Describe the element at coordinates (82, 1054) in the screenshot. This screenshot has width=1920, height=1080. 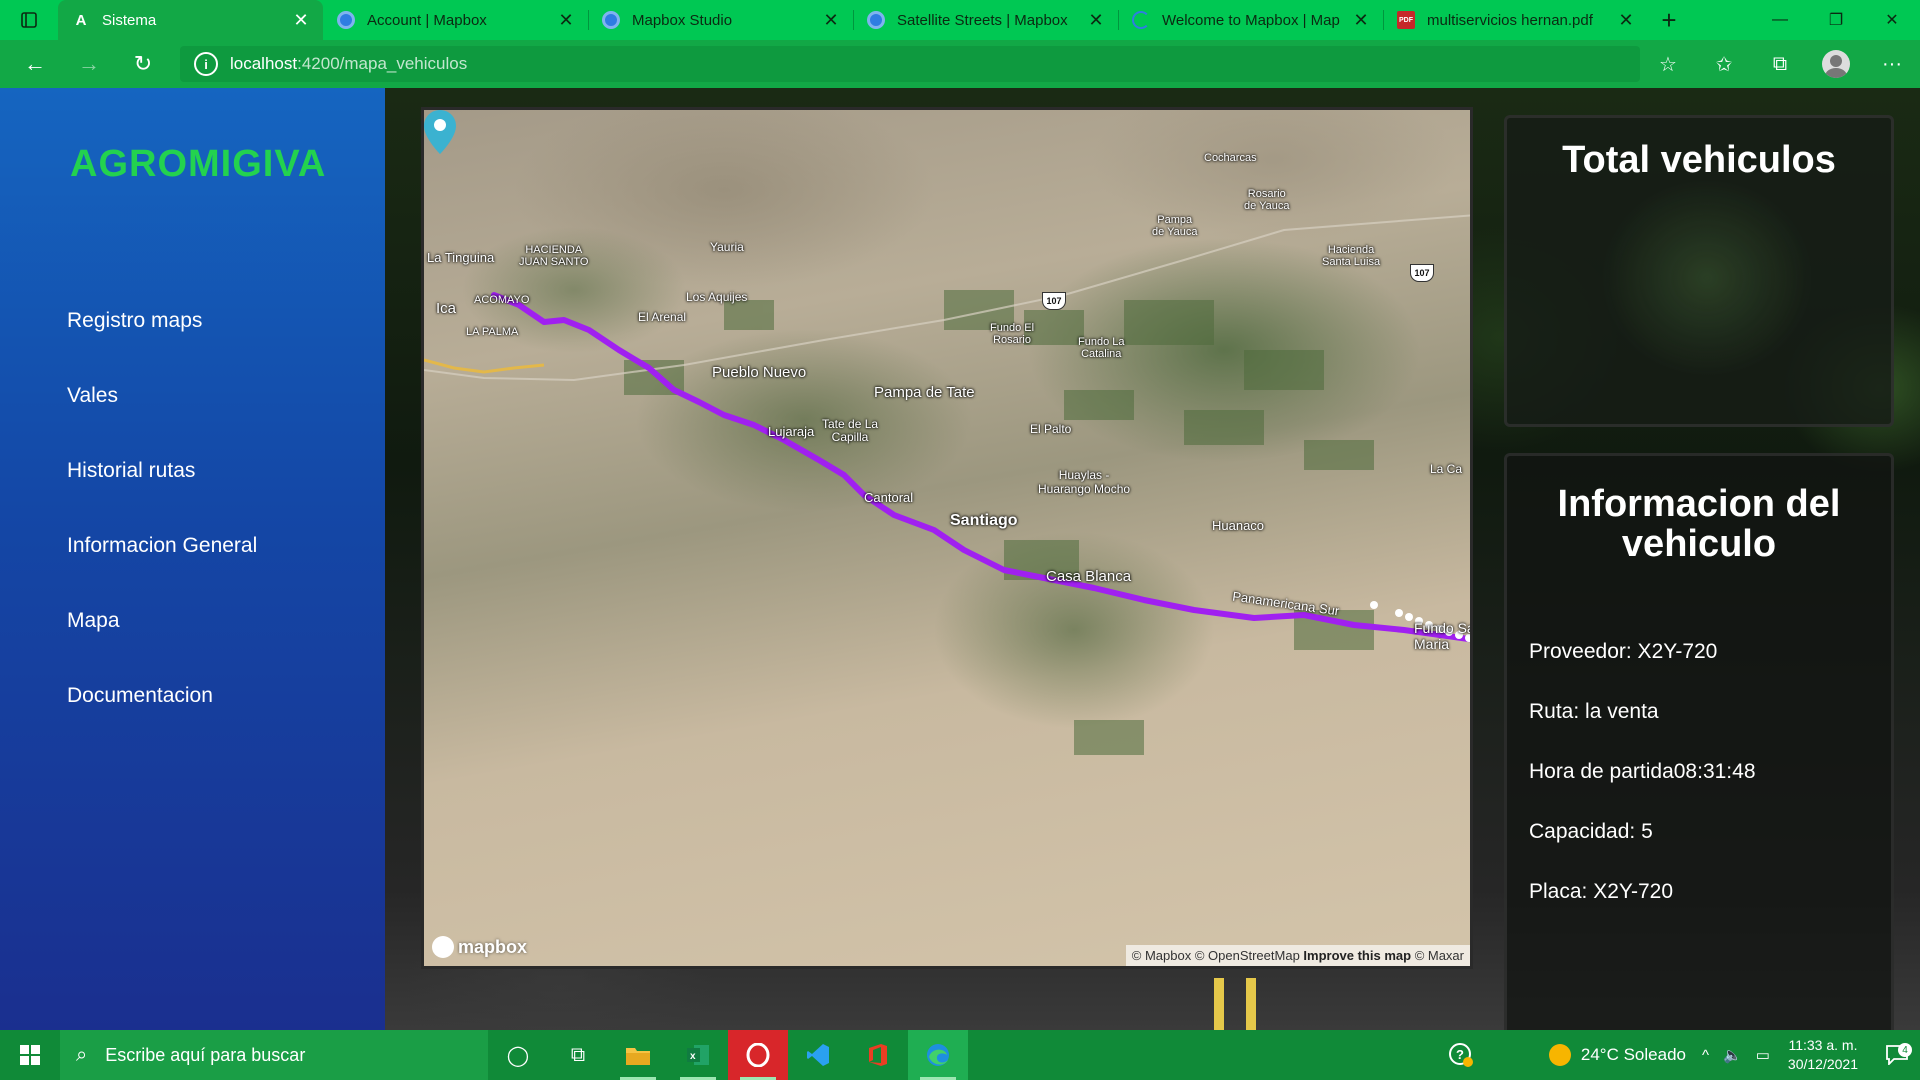
I see `search-icon: ⌕` at that location.